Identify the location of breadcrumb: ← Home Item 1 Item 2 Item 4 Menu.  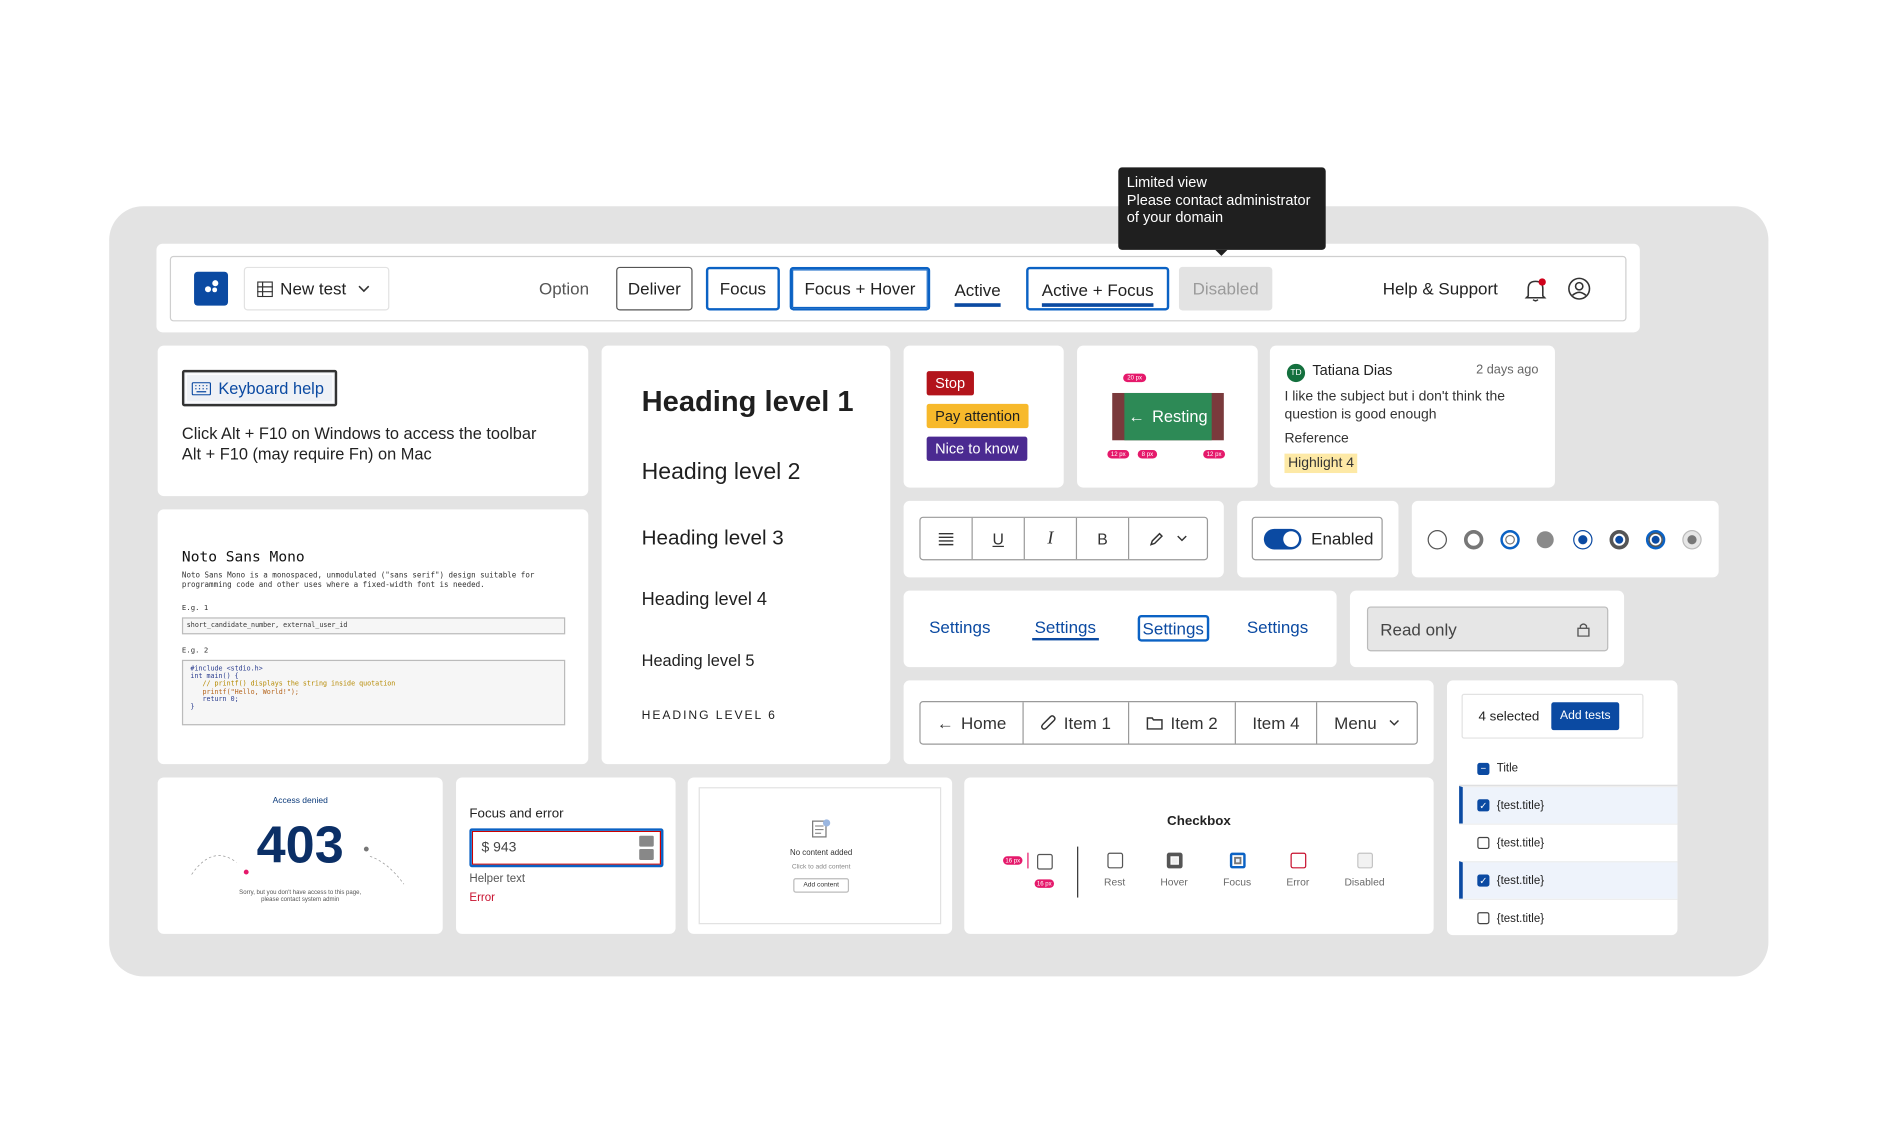
(1168, 723).